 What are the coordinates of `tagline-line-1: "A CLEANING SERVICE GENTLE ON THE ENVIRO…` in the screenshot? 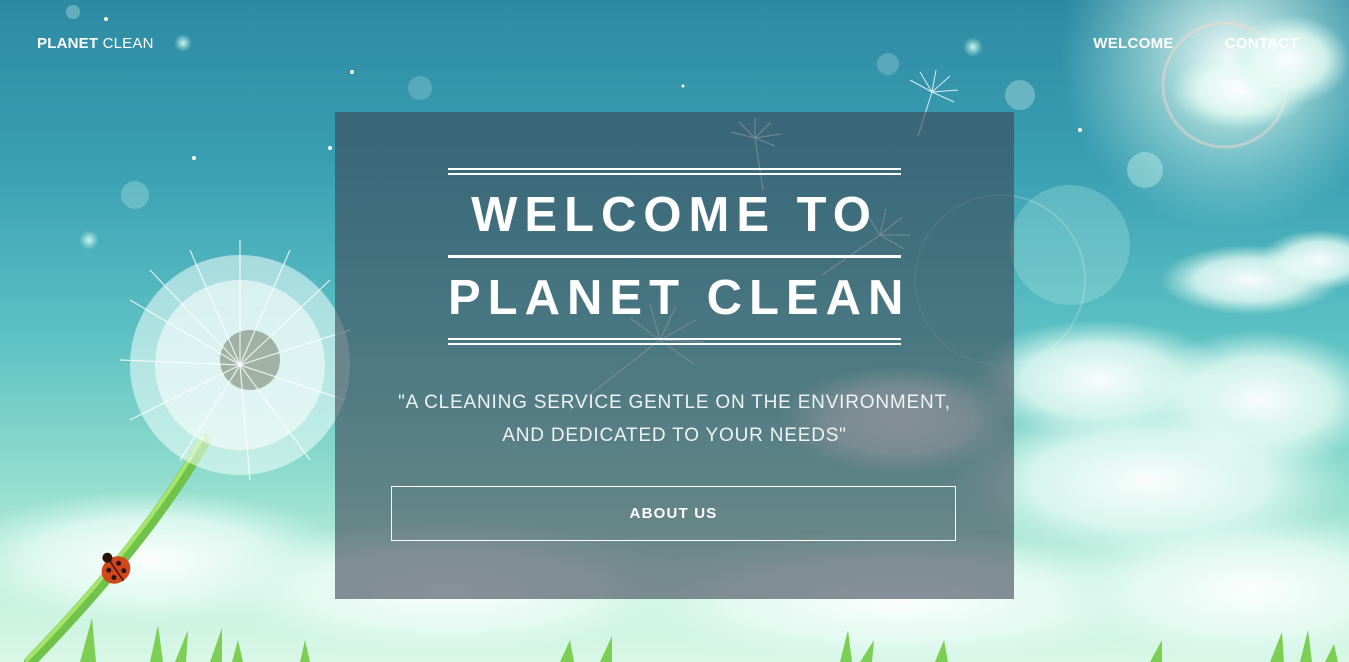 It's located at (674, 402).